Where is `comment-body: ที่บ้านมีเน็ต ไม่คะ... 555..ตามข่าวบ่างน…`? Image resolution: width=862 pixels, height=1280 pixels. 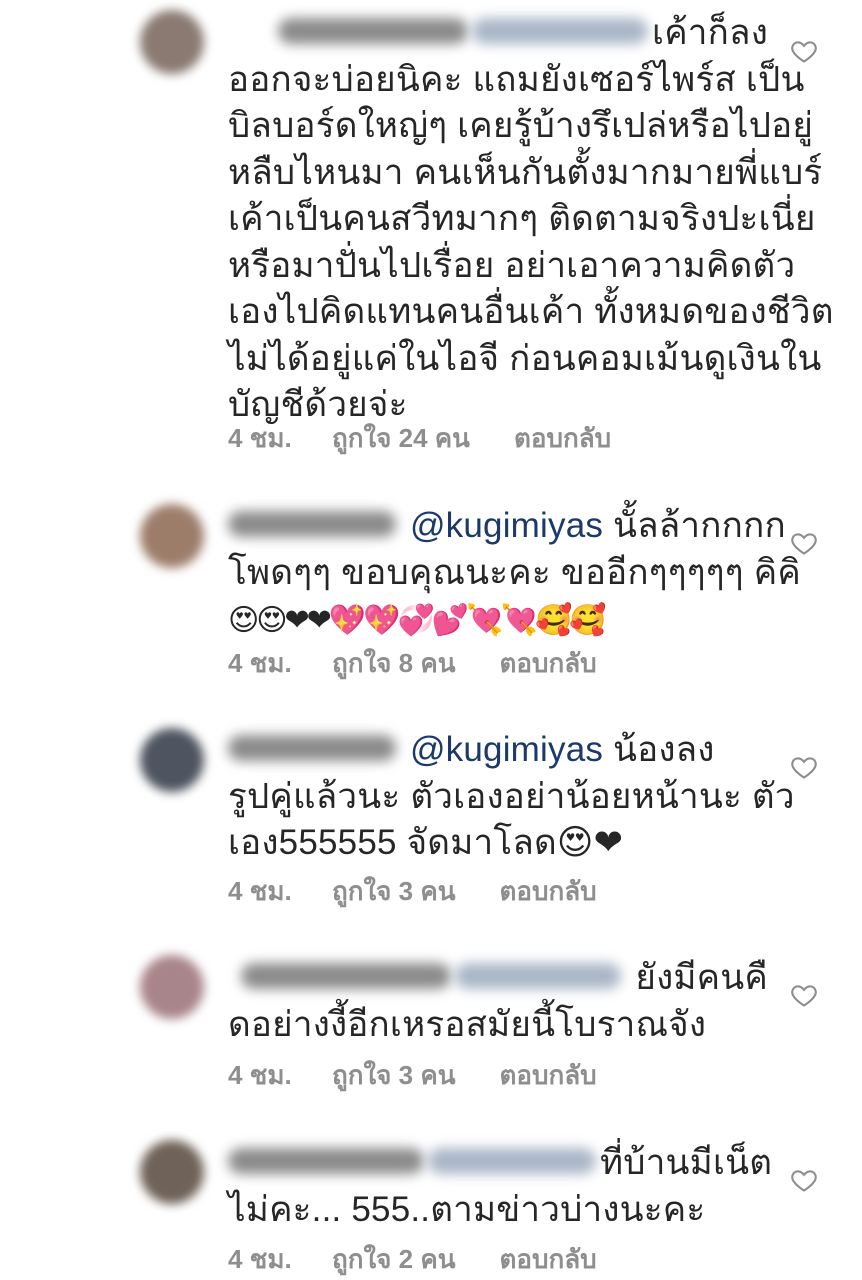
comment-body: ที่บ้านมีเน็ต ไม่คะ... 555..ตามข่าวบ่างน… is located at coordinates (500, 1186).